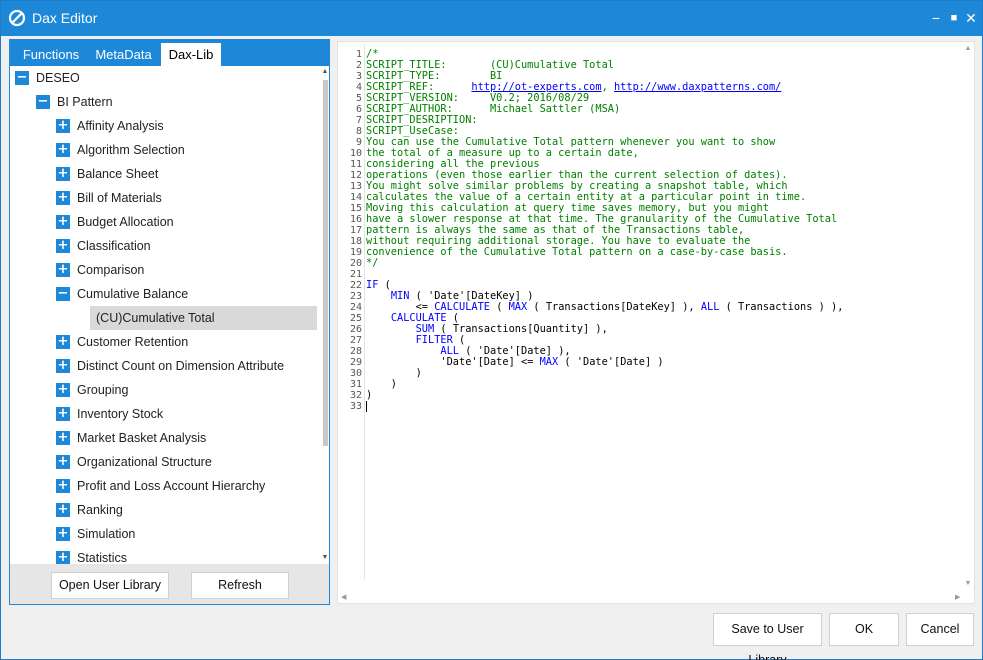 The image size is (983, 660). I want to click on tree-node-label: Distinct Count on Dimension Attribute, so click(181, 366).